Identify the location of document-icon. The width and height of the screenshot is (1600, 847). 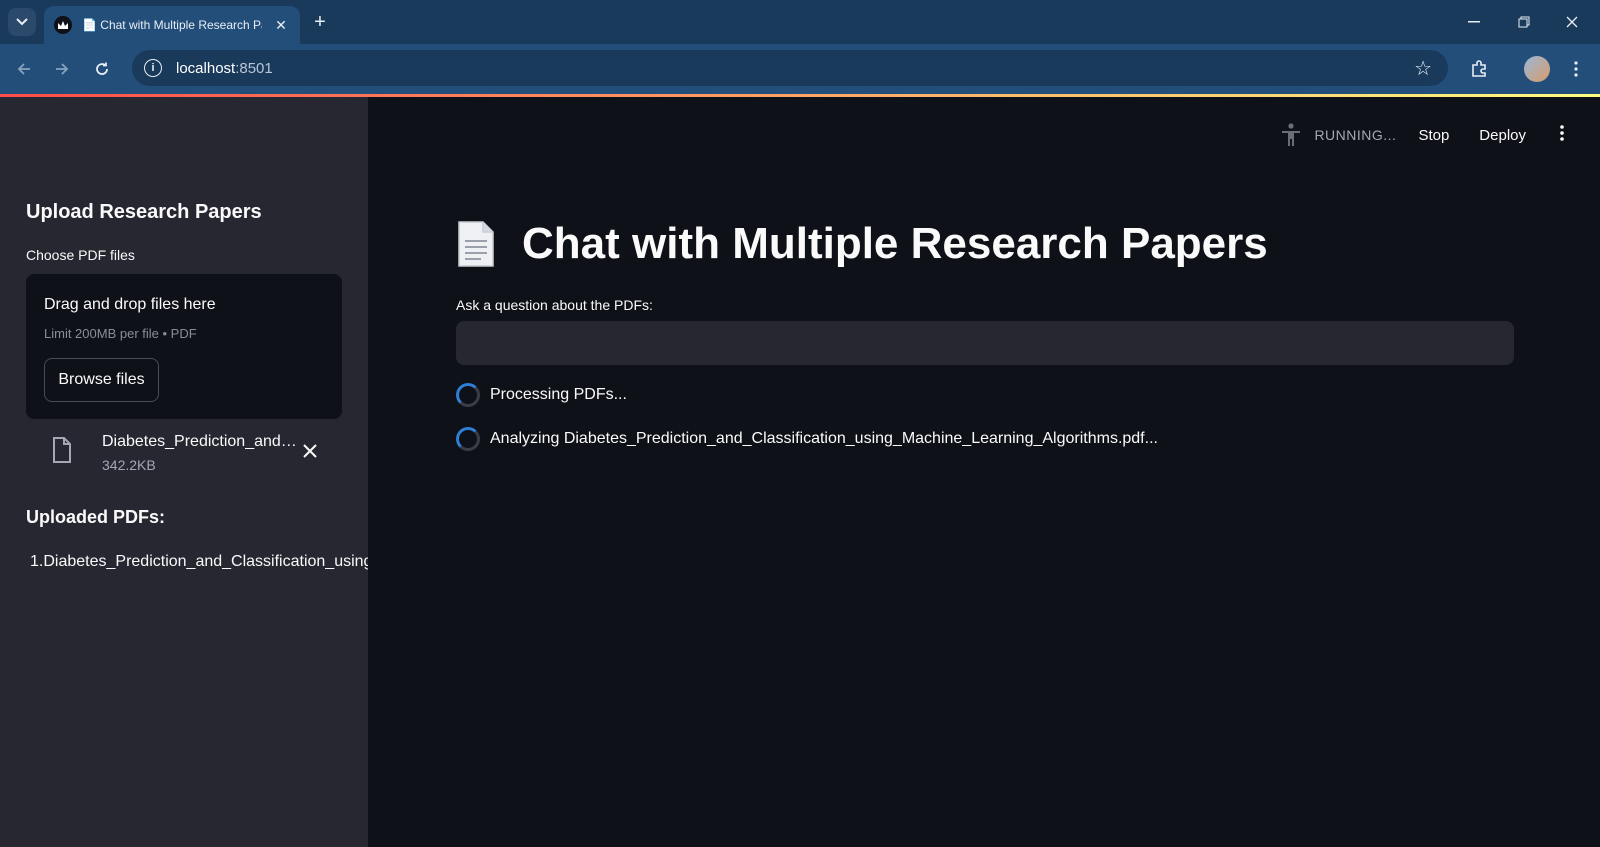
(476, 244).